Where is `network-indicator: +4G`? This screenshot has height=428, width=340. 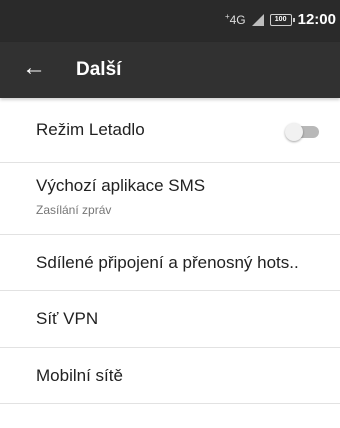
network-indicator: +4G is located at coordinates (235, 19).